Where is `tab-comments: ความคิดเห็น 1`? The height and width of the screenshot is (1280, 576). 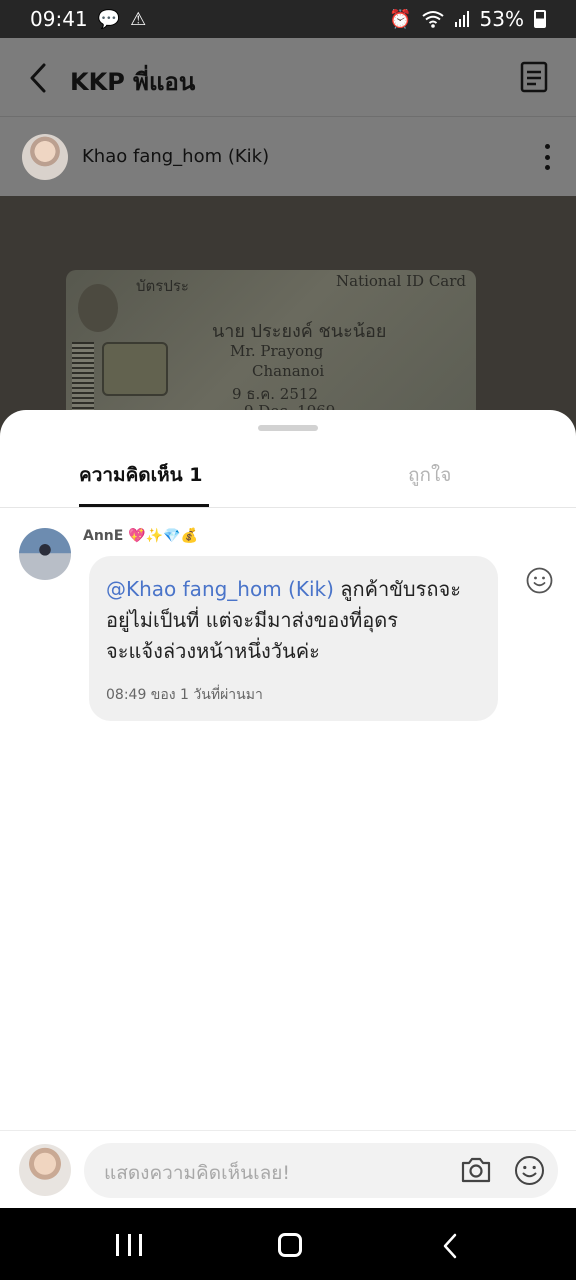 tab-comments: ความคิดเห็น 1 is located at coordinates (140, 475).